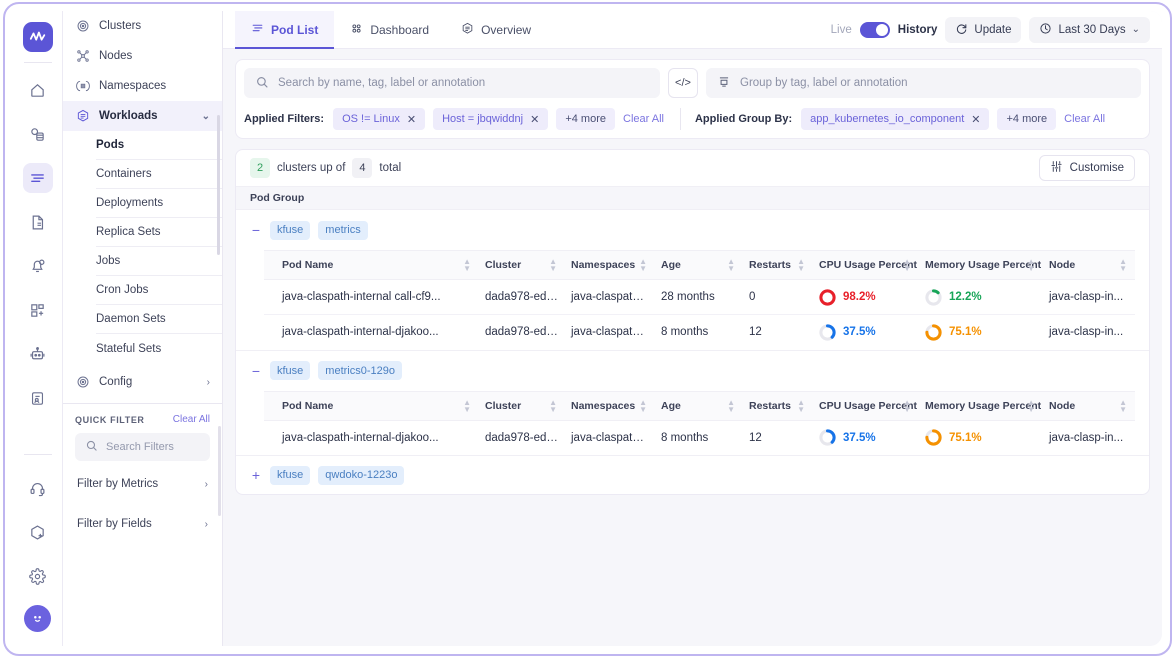  Describe the element at coordinates (38, 222) in the screenshot. I see `document-icon` at that location.